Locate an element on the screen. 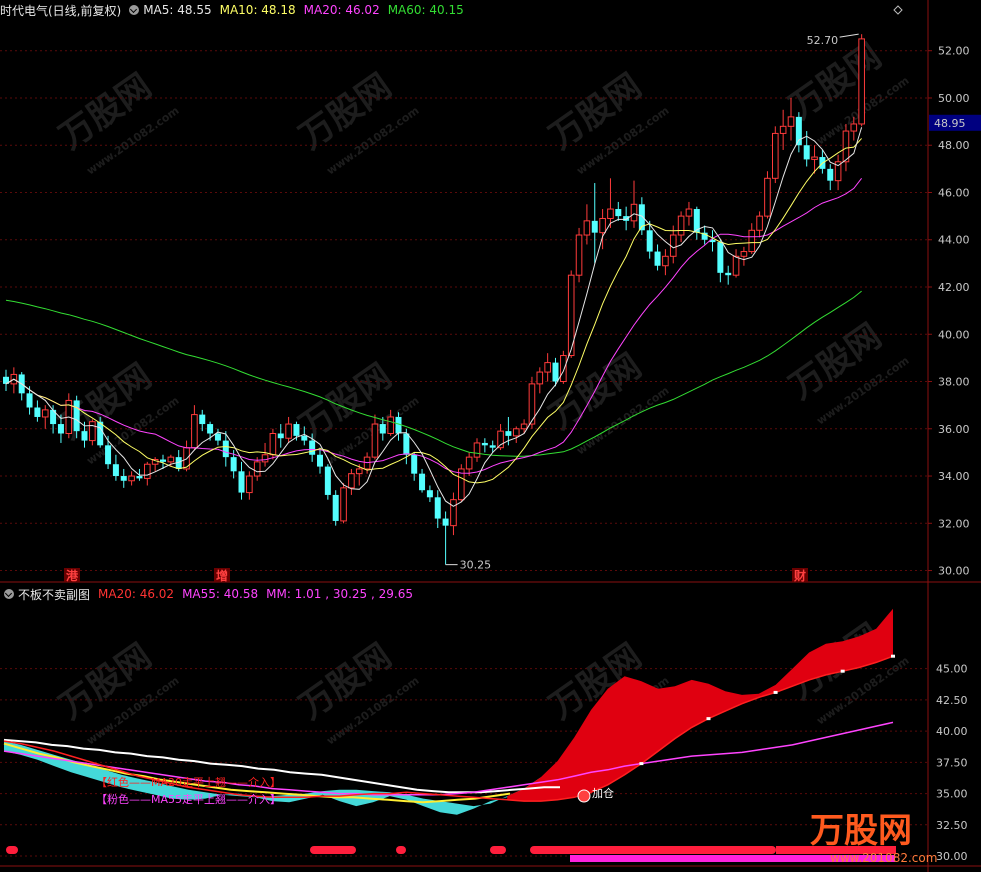 The image size is (981, 872). last-price-label: 48.95 is located at coordinates (950, 123).